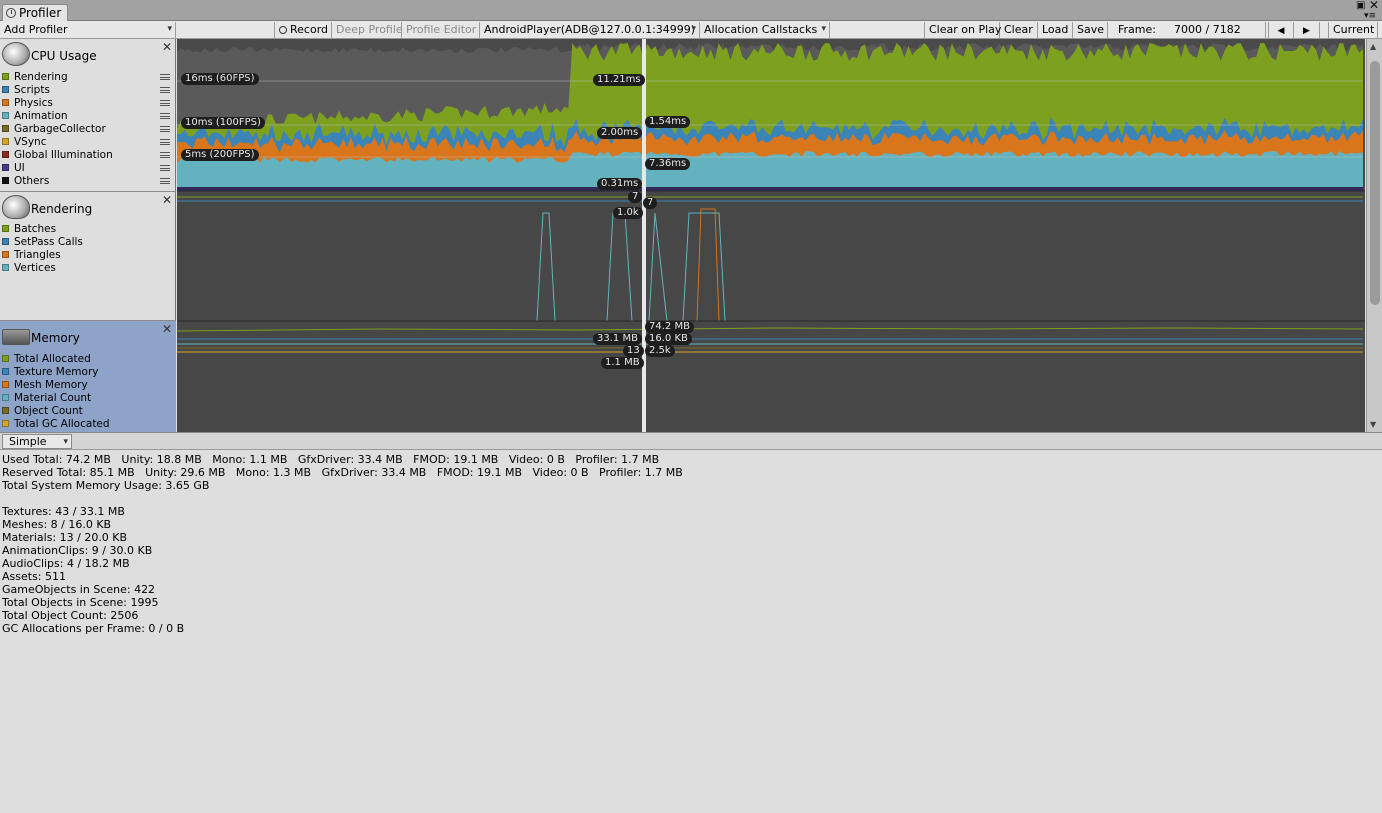 The width and height of the screenshot is (1382, 813). What do you see at coordinates (1373, 46) in the screenshot?
I see `scroll-up-icon: ▲` at bounding box center [1373, 46].